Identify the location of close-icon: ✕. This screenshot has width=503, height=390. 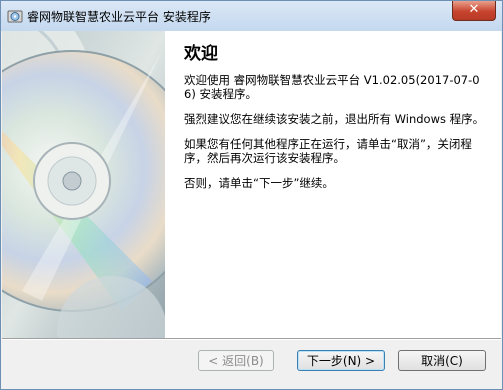
(474, 9).